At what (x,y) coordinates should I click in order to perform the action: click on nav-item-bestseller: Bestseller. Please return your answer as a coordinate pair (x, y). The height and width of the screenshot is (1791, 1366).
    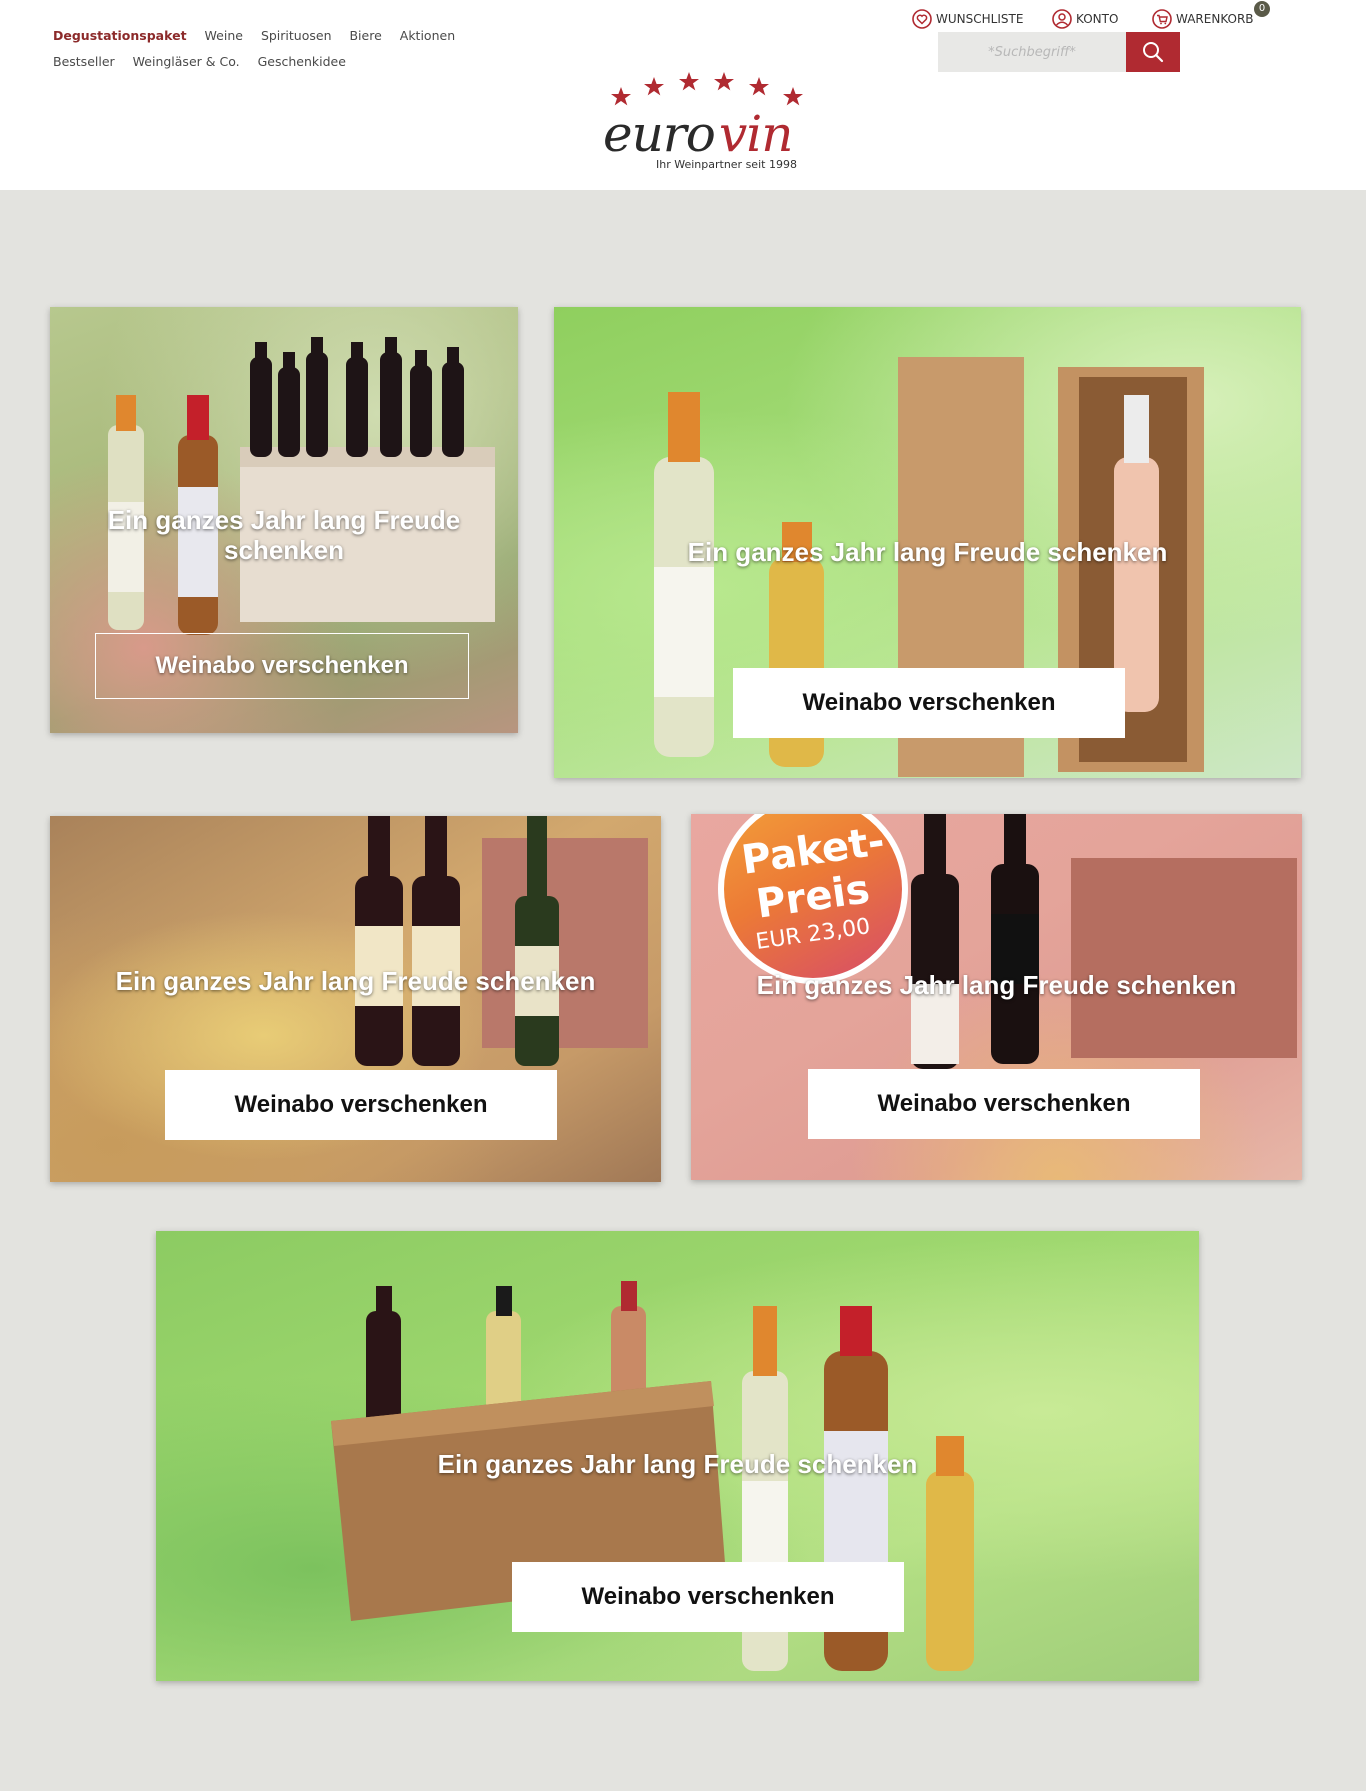
    Looking at the image, I should click on (84, 61).